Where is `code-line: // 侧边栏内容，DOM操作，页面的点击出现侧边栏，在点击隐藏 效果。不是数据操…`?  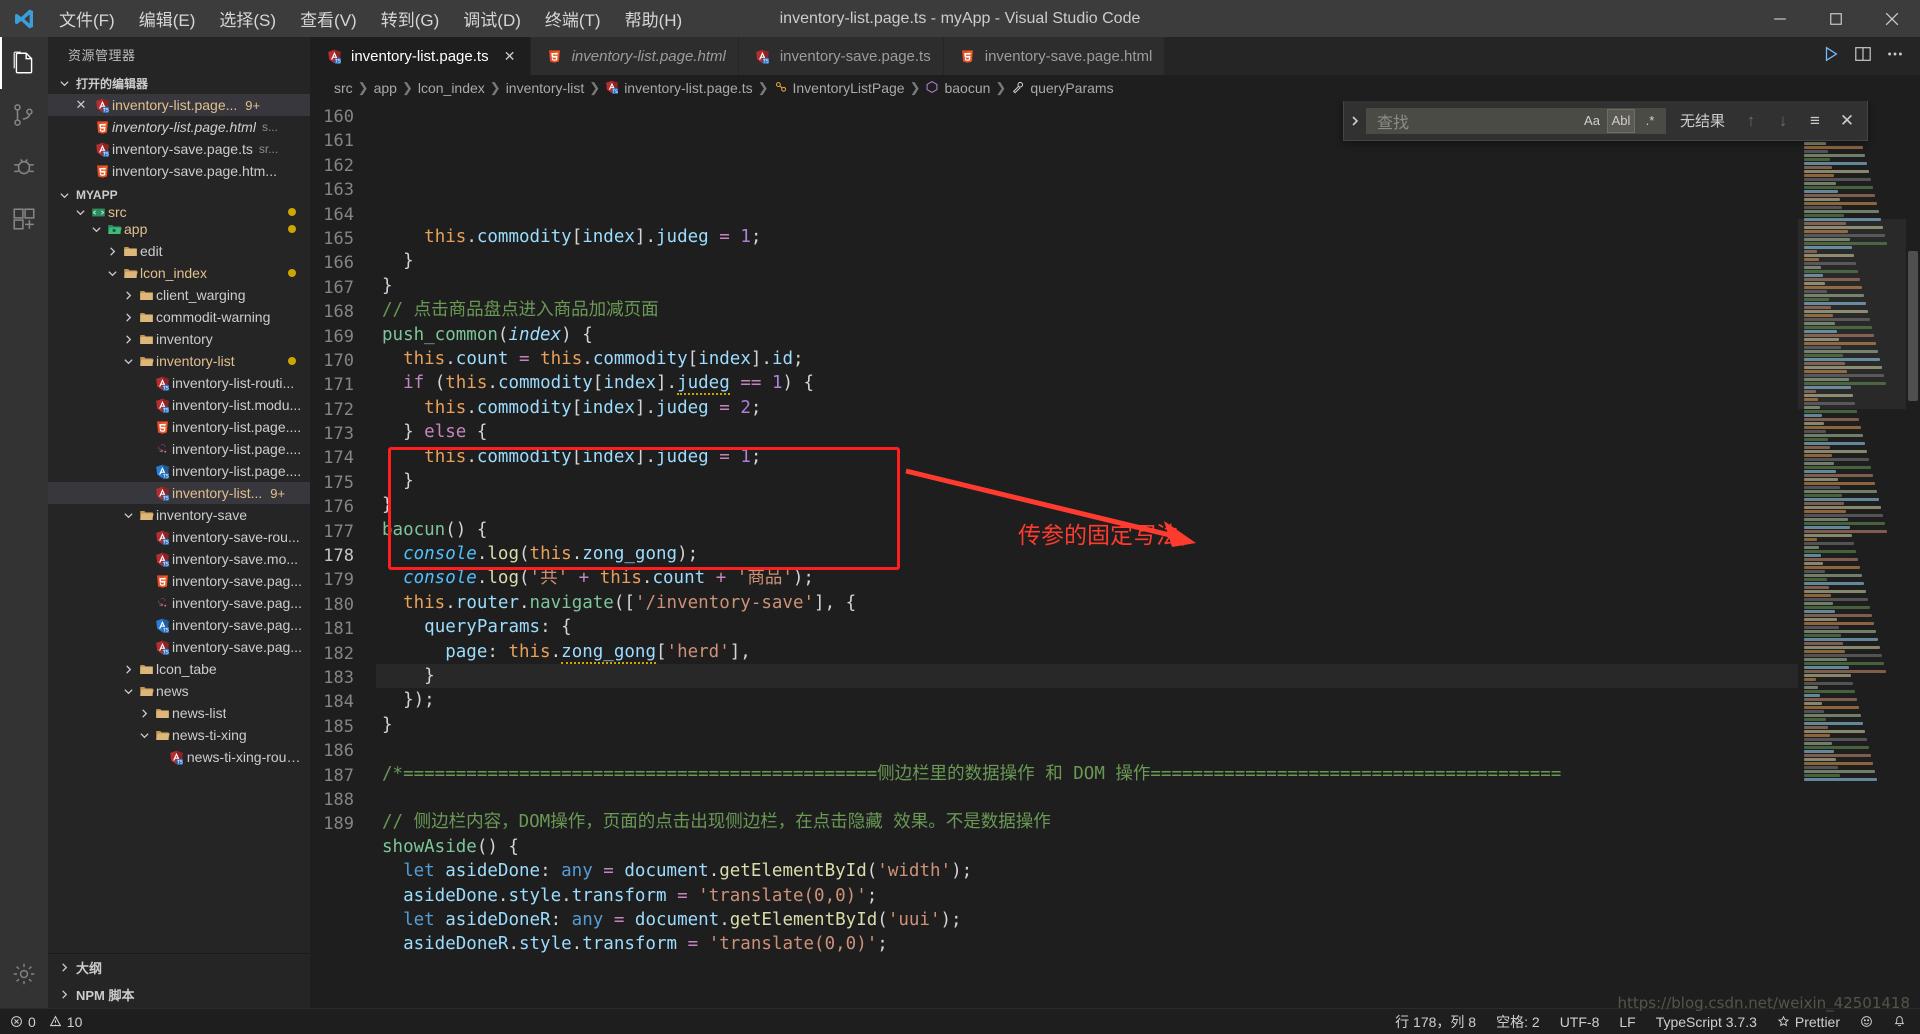
code-line: // 侧边栏内容，DOM操作，页面的点击出现侧边栏，在点击隐藏 效果。不是数据操… is located at coordinates (1087, 822).